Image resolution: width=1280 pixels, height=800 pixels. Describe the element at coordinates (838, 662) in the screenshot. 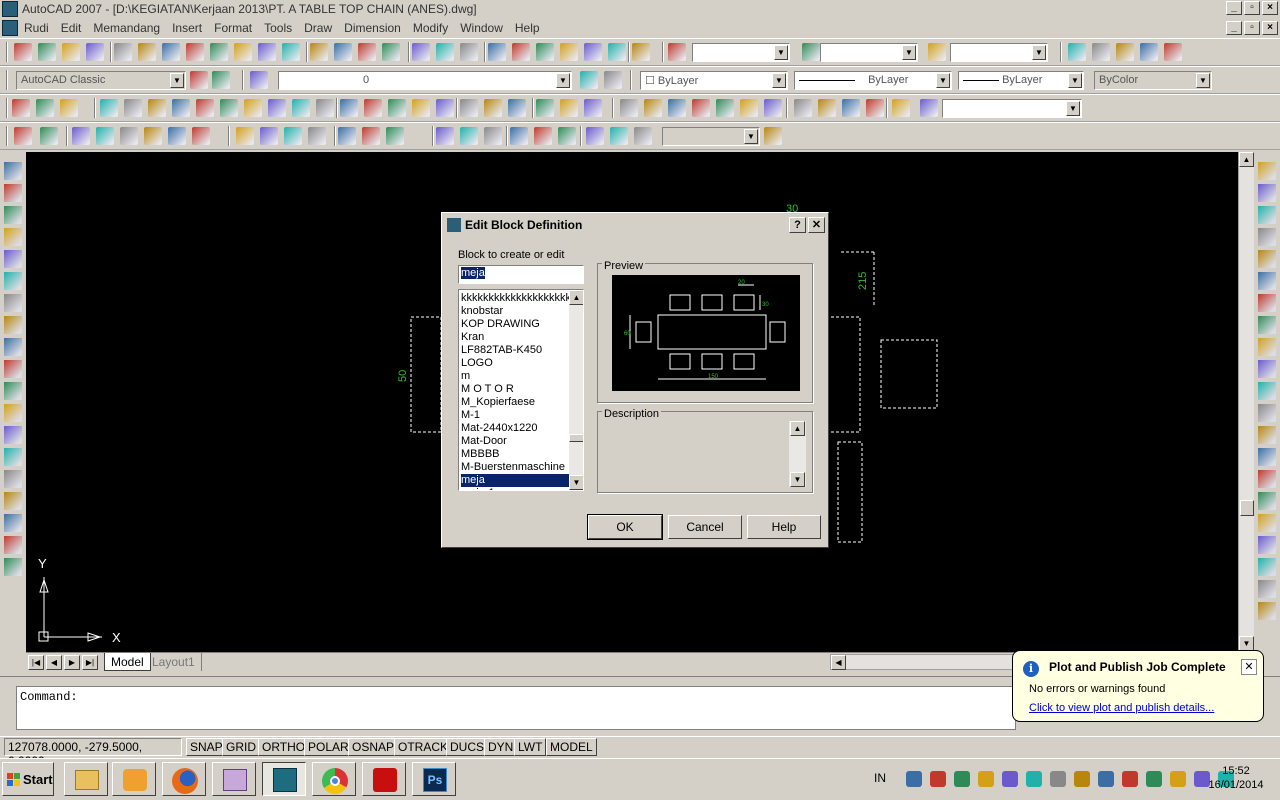

I see `scroll-left-arrow: ◀` at that location.